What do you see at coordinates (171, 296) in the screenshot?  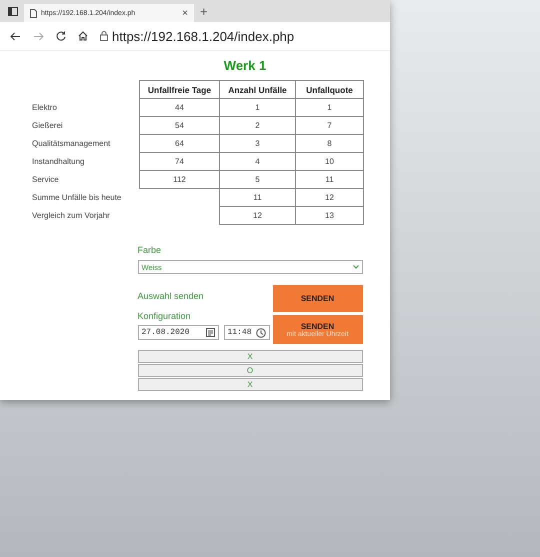 I see `section-label: Auswahl senden` at bounding box center [171, 296].